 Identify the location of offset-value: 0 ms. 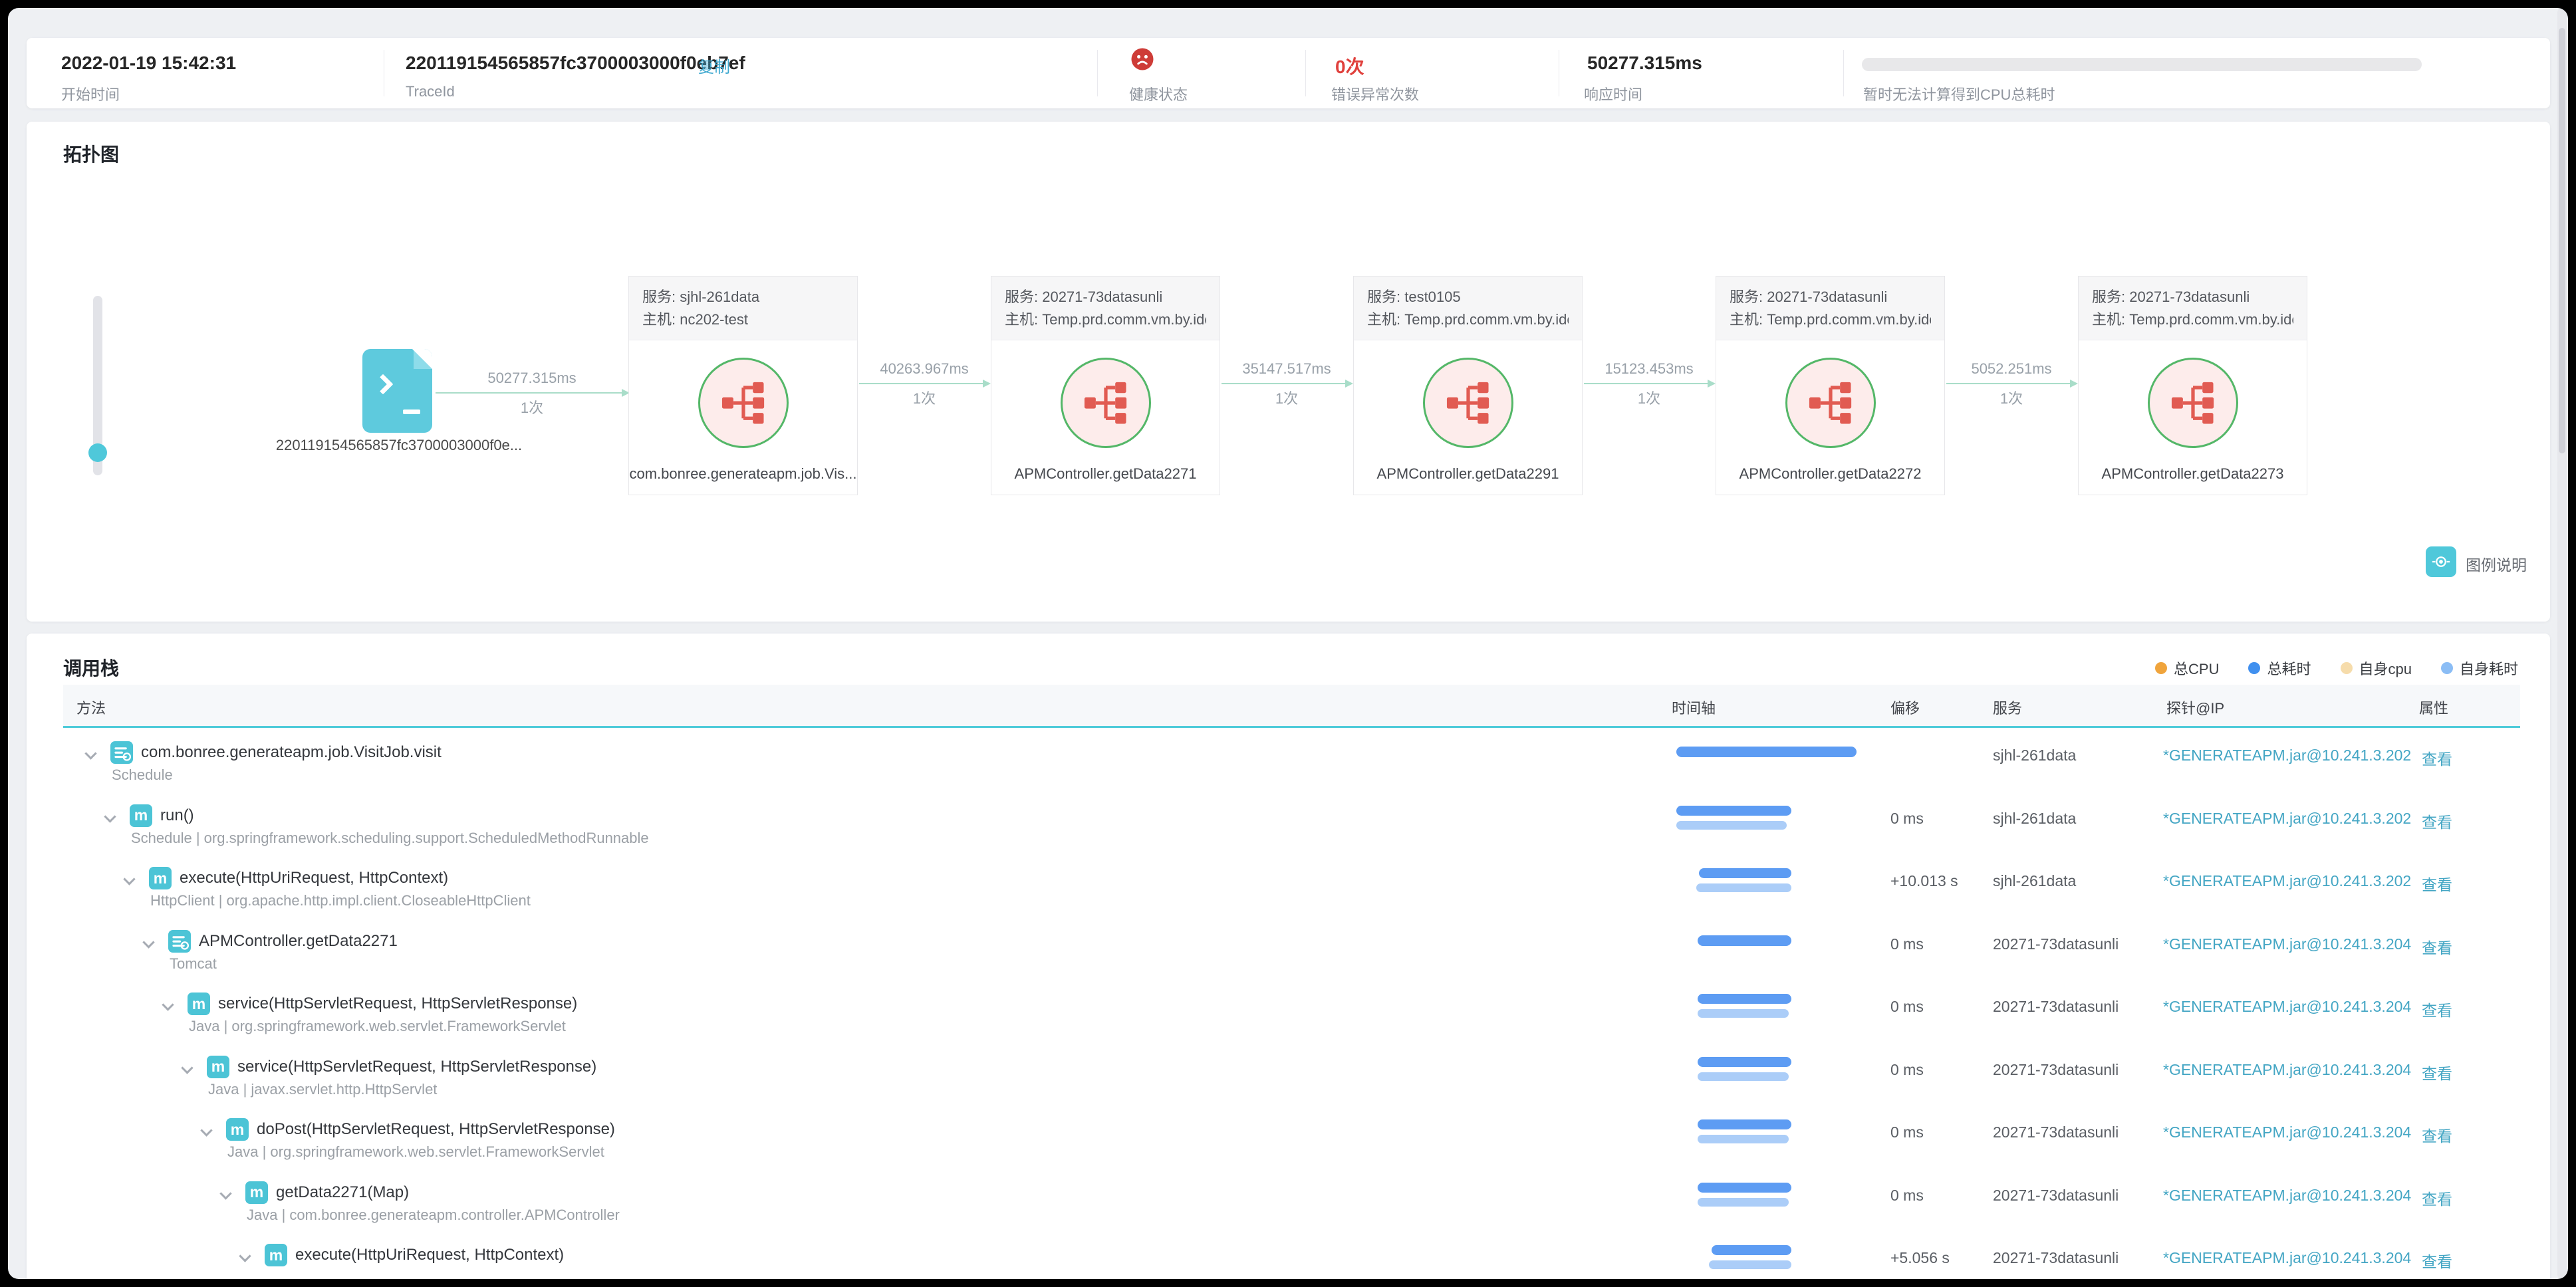
(1907, 1132).